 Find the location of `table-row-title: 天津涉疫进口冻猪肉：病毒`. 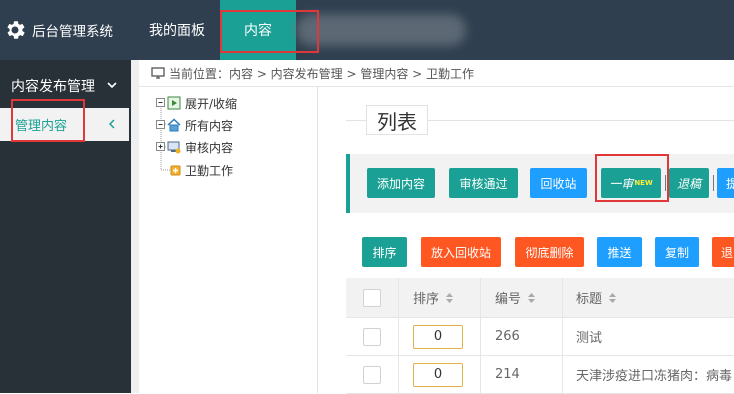

table-row-title: 天津涉疫进口冻猪肉：病毒 is located at coordinates (648, 375).